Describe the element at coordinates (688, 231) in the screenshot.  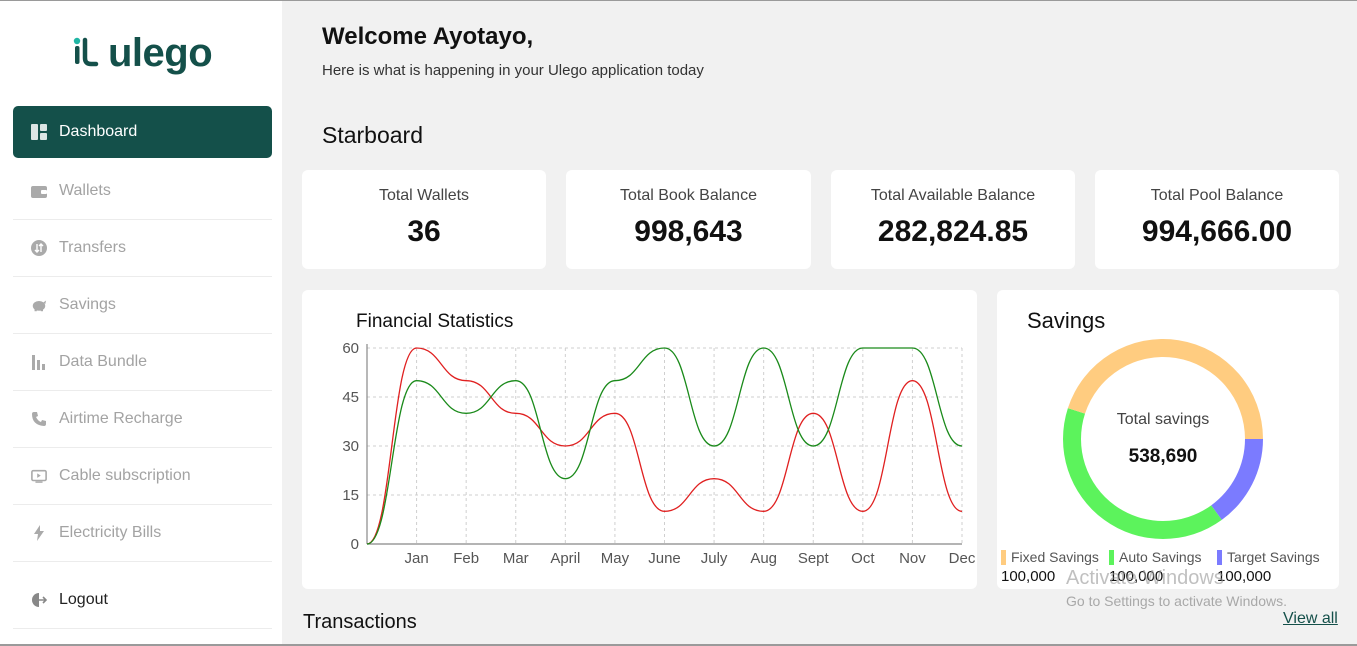
I see `stat-value: 998,643` at that location.